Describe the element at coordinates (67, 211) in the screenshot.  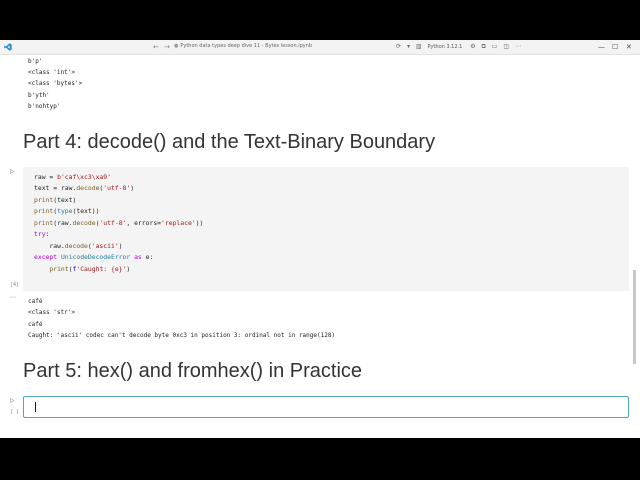
I see `code-line: print(type(text))` at that location.